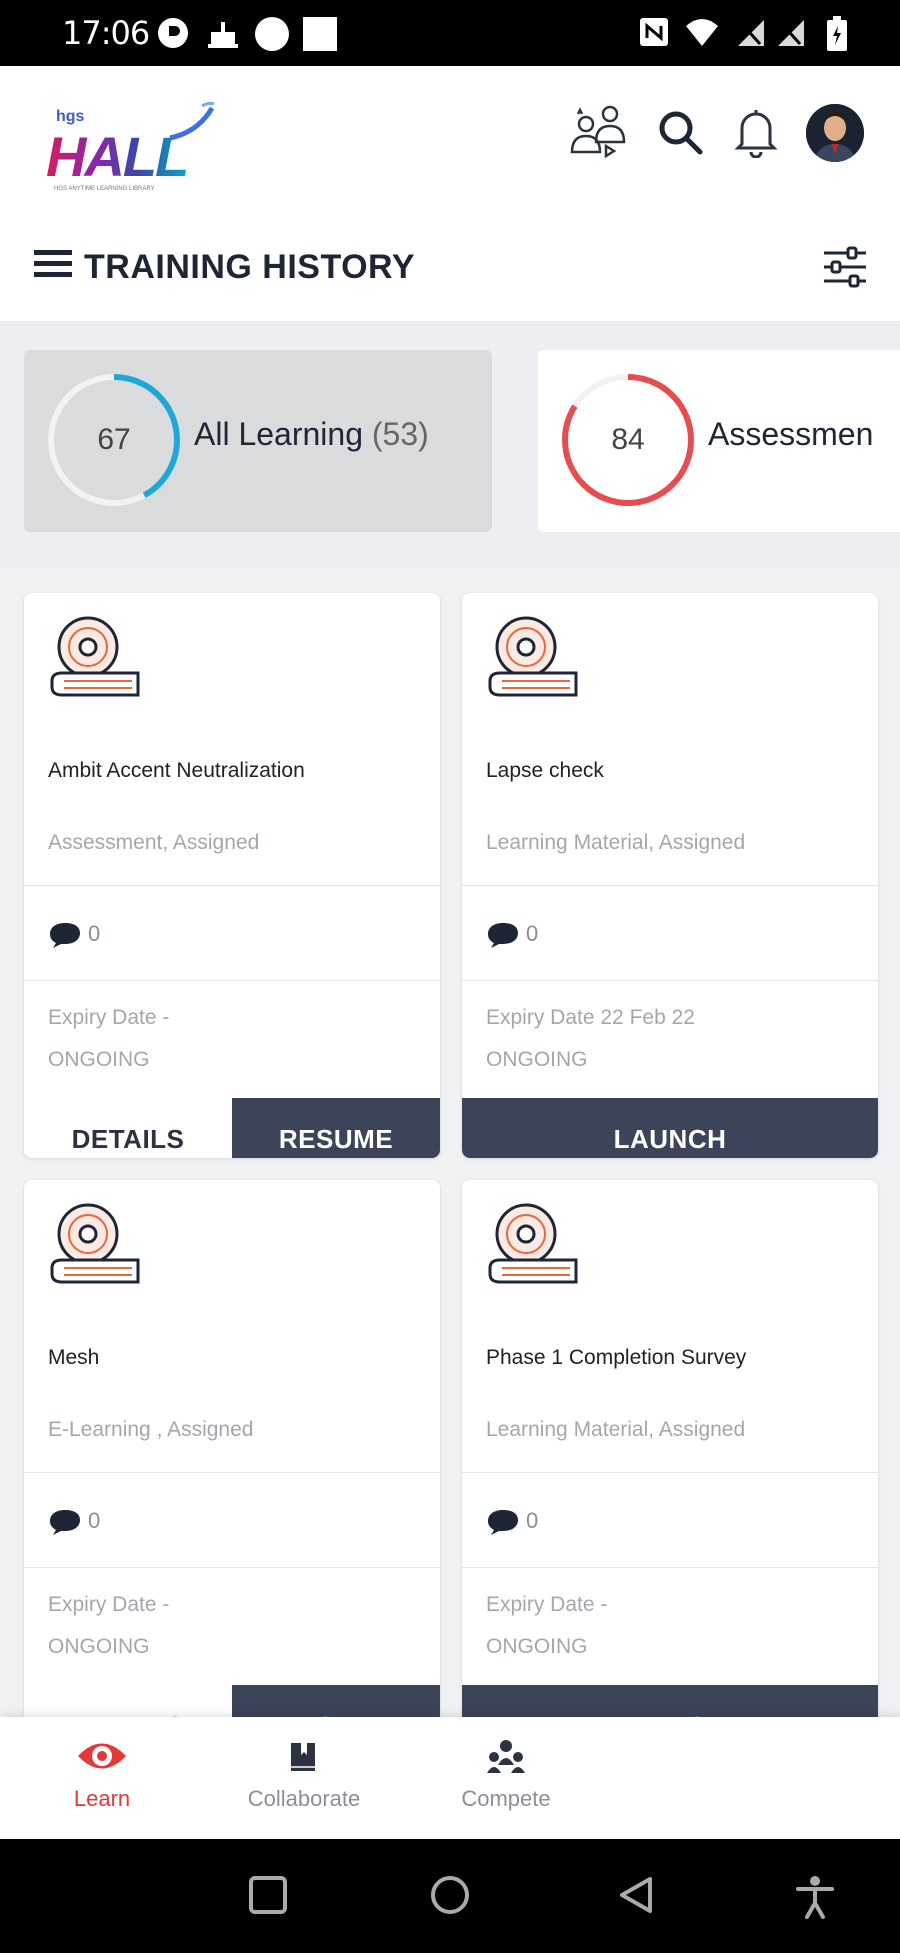  I want to click on eye-icon, so click(102, 1756).